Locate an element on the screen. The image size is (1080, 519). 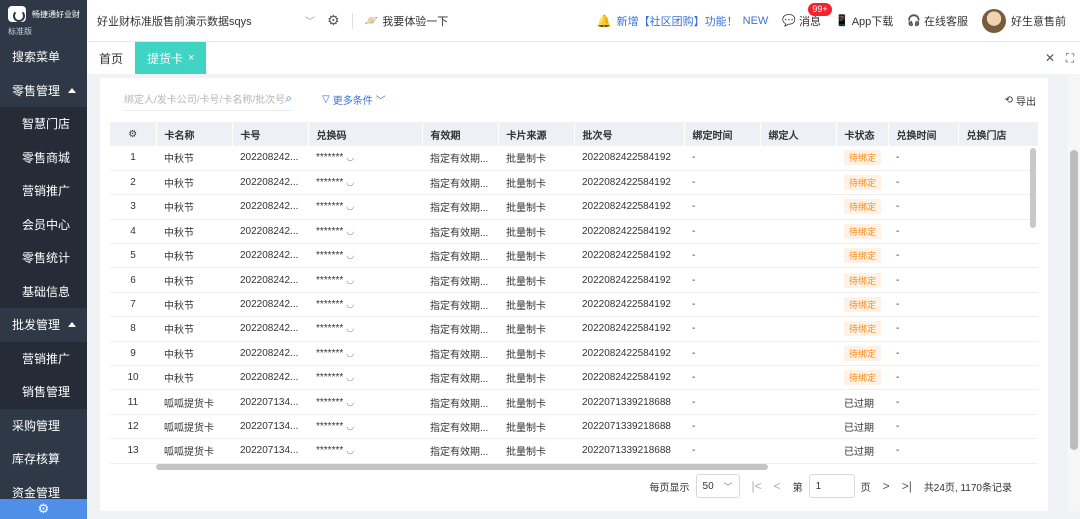
next-page-icon: > is located at coordinates (886, 486).